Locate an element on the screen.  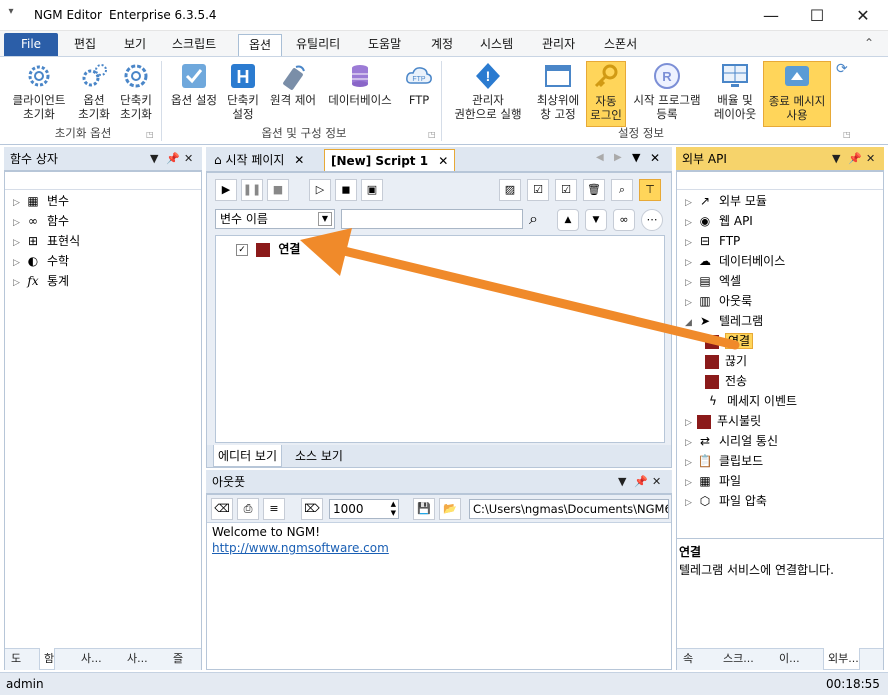
tab-source-view: 소스 보기 is located at coordinates (319, 456).